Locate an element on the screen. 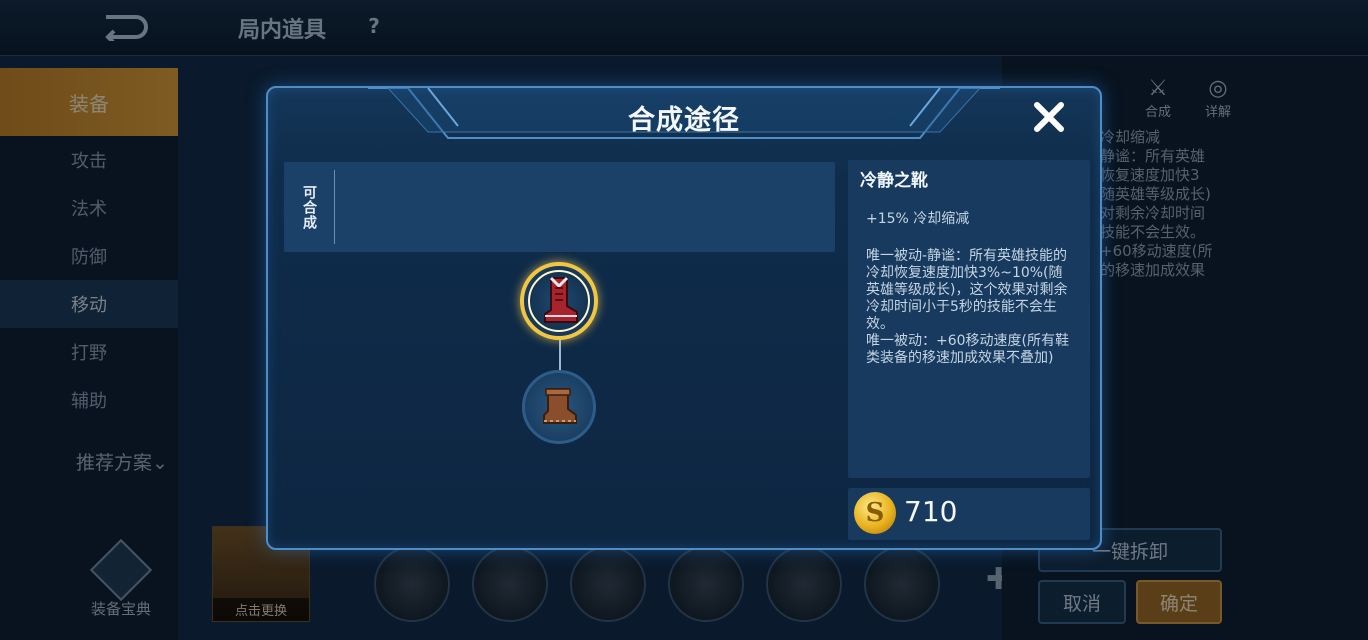 This screenshot has width=1368, height=640. chevron-down-icon: ⌄ is located at coordinates (160, 463).